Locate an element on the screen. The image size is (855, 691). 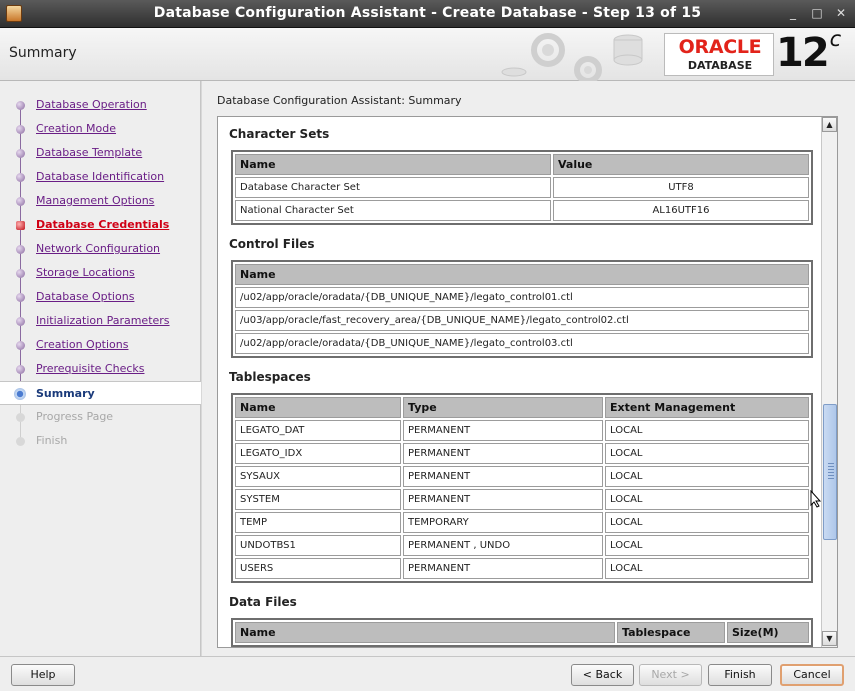
vertical-scrollbar: ▲ ▼ is located at coordinates (829, 382).